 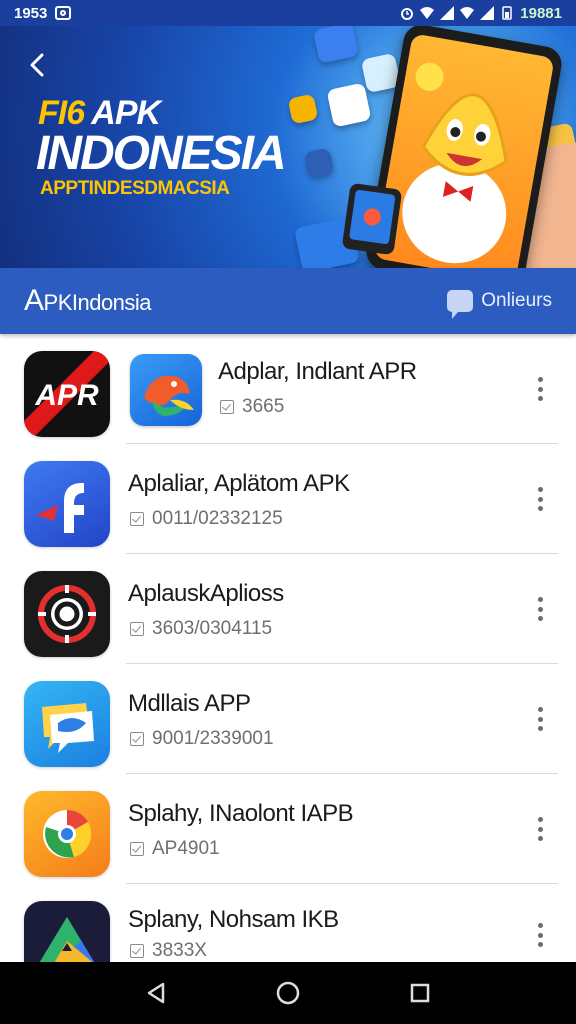 I want to click on app-title: Adplar, Indlant APR, so click(x=317, y=371).